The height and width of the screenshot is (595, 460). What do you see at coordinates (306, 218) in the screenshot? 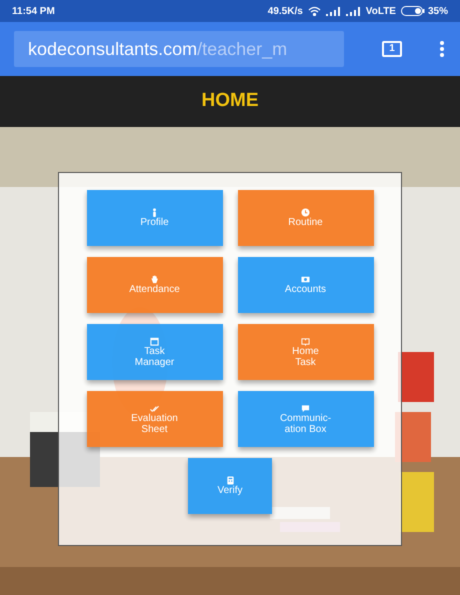
I see `menu-tile: Routine` at bounding box center [306, 218].